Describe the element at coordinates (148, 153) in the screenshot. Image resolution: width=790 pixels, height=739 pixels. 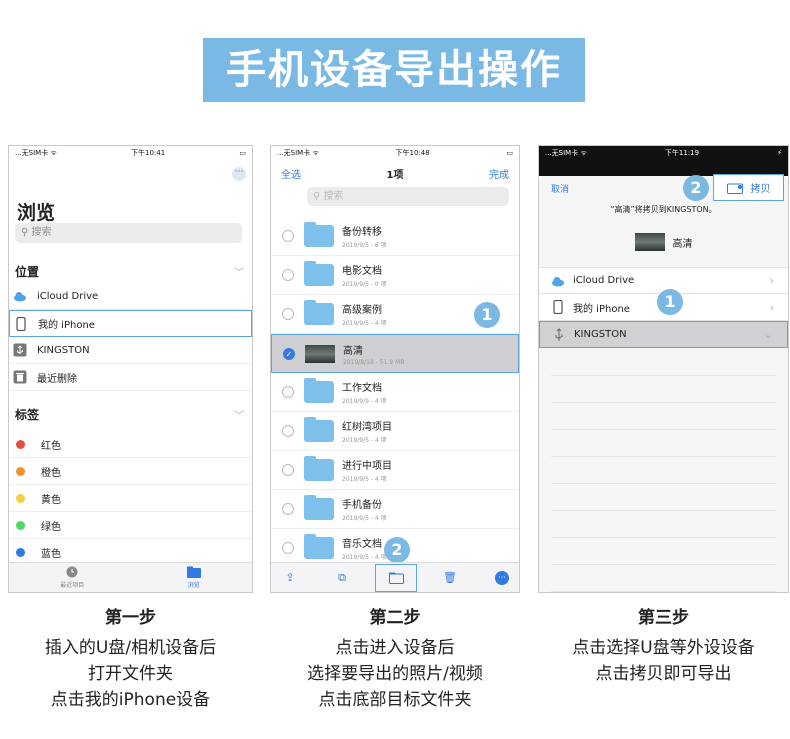
I see `status-time: 下午10:41` at that location.